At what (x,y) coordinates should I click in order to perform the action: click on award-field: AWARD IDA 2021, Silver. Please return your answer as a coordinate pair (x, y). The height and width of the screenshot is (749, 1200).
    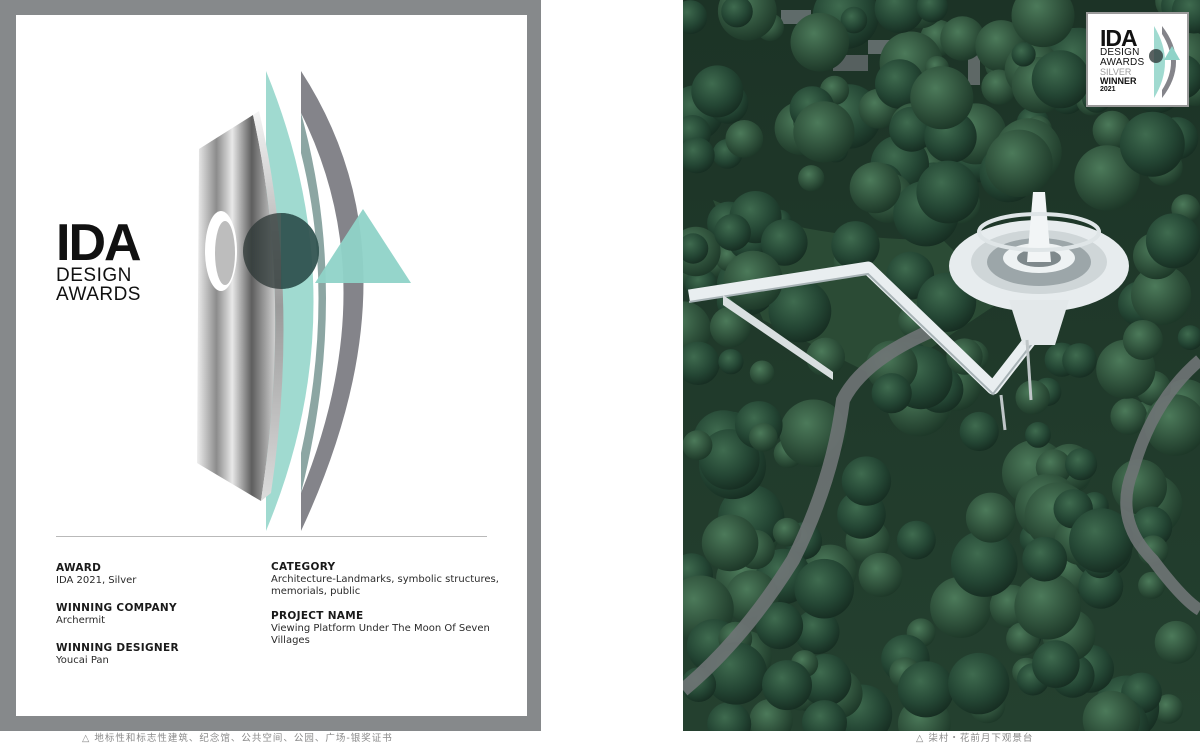
    Looking at the image, I should click on (156, 574).